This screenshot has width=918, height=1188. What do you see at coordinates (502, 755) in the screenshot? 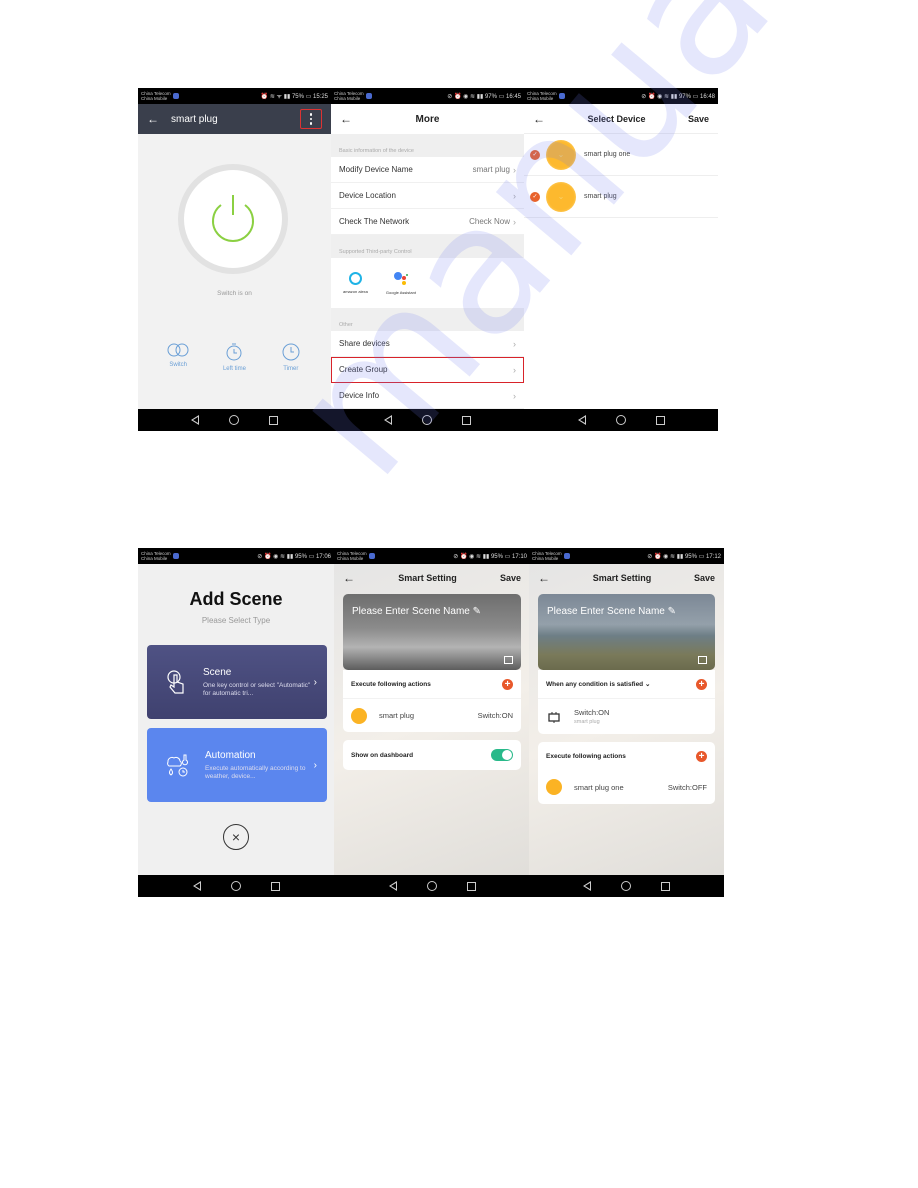
I see `show-on-dashboard-toggle` at bounding box center [502, 755].